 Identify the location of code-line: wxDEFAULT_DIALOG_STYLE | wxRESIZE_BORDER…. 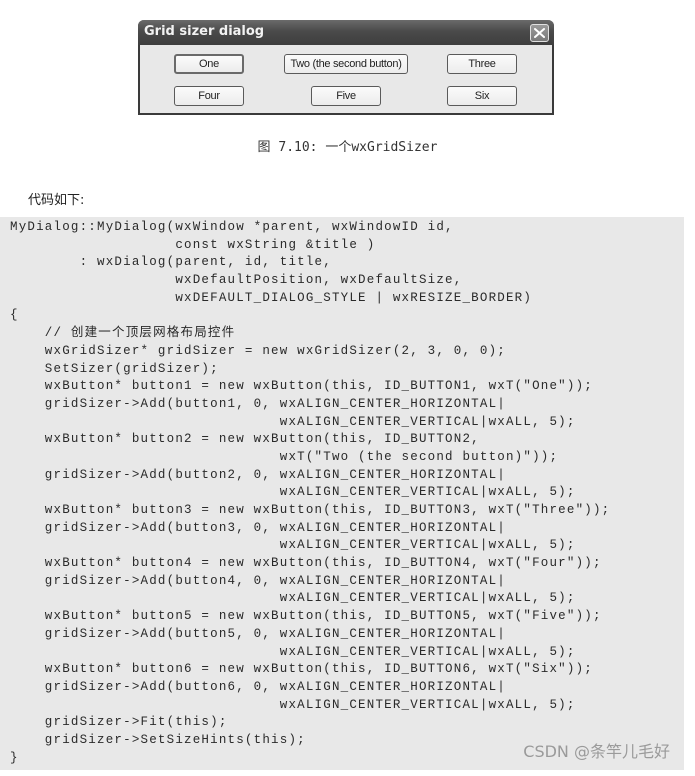
(271, 297).